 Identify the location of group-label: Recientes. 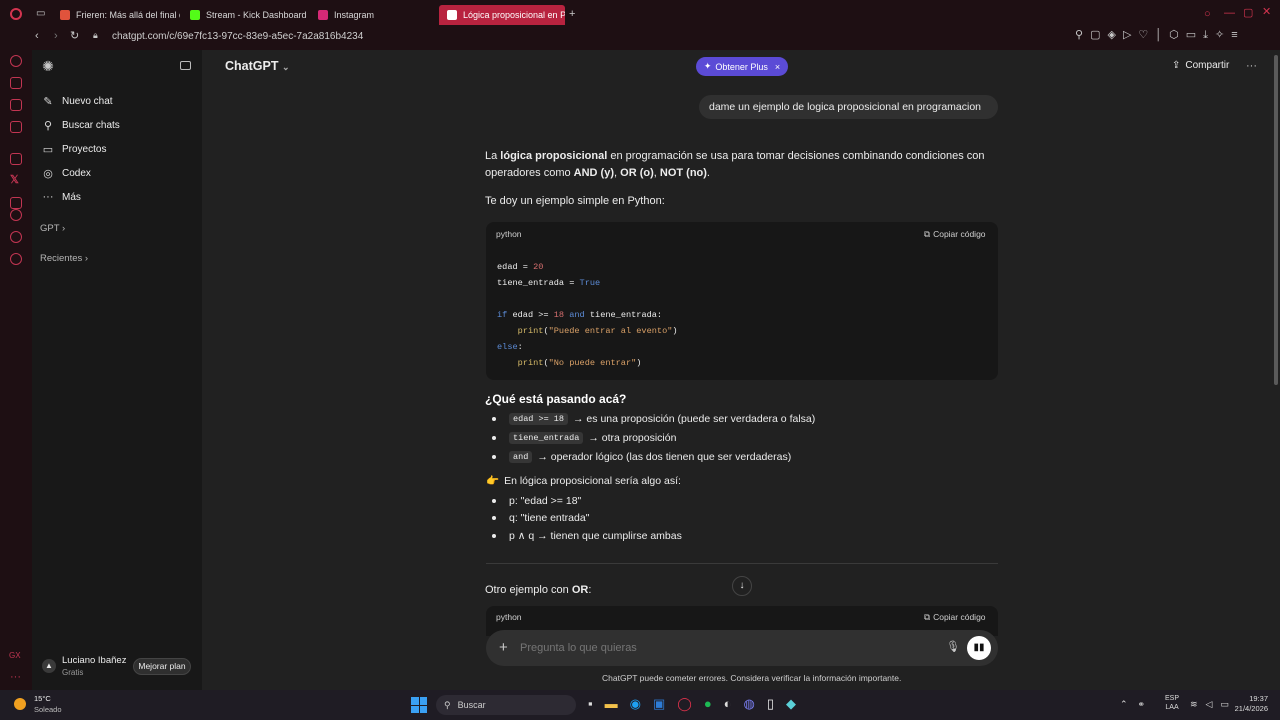
(61, 258).